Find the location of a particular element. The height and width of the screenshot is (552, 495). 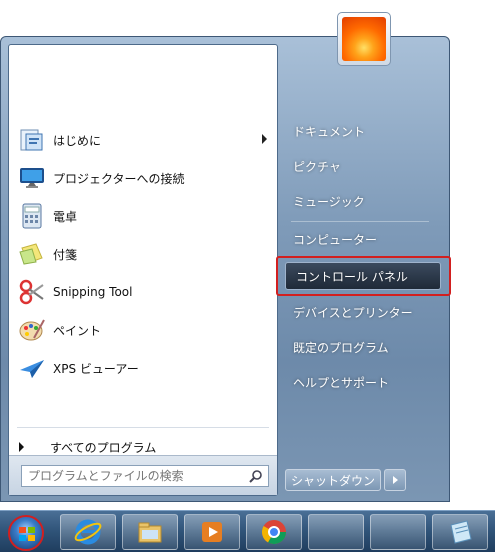

program-projector: プロジェクターへの接続 is located at coordinates (143, 178).